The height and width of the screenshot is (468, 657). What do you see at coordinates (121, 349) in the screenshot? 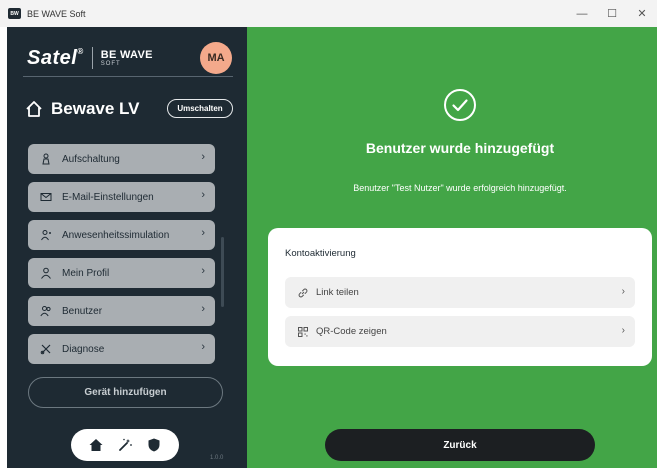
I see `sidebar-item-diagnostics: Diagnose ›` at bounding box center [121, 349].